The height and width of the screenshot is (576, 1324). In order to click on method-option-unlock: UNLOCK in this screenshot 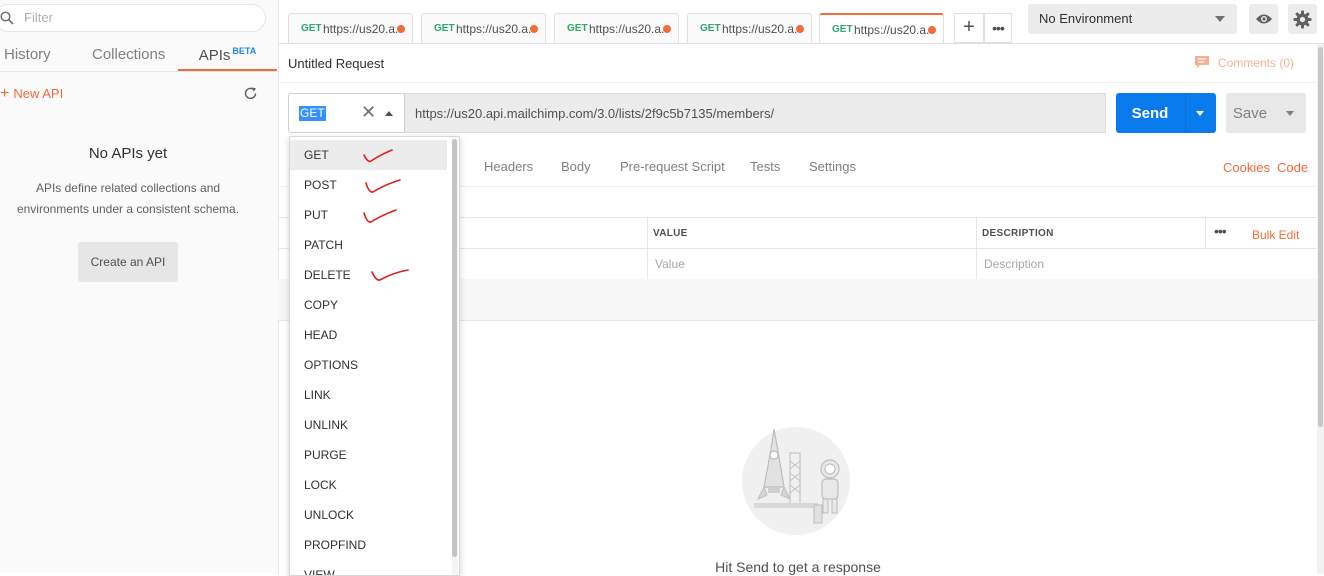, I will do `click(368, 515)`.